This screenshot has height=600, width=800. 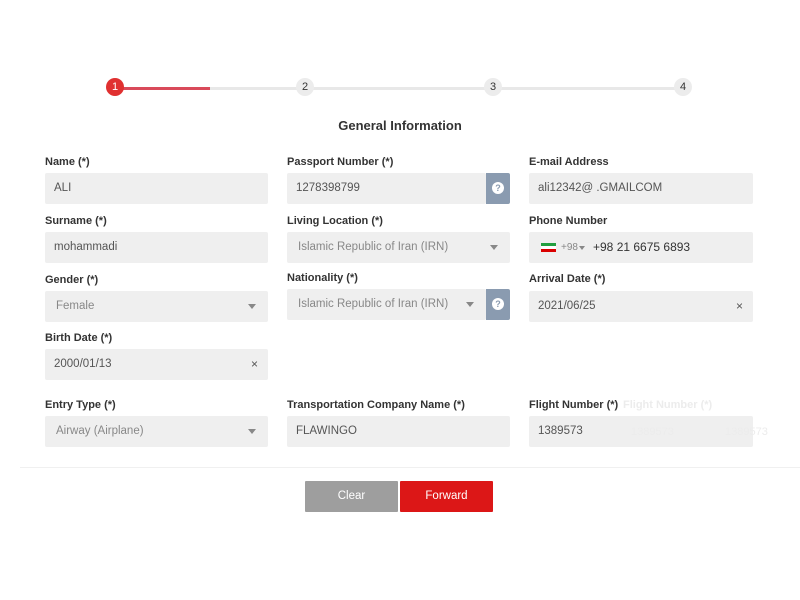 I want to click on passport-number-input: 1278398799, so click(x=386, y=188).